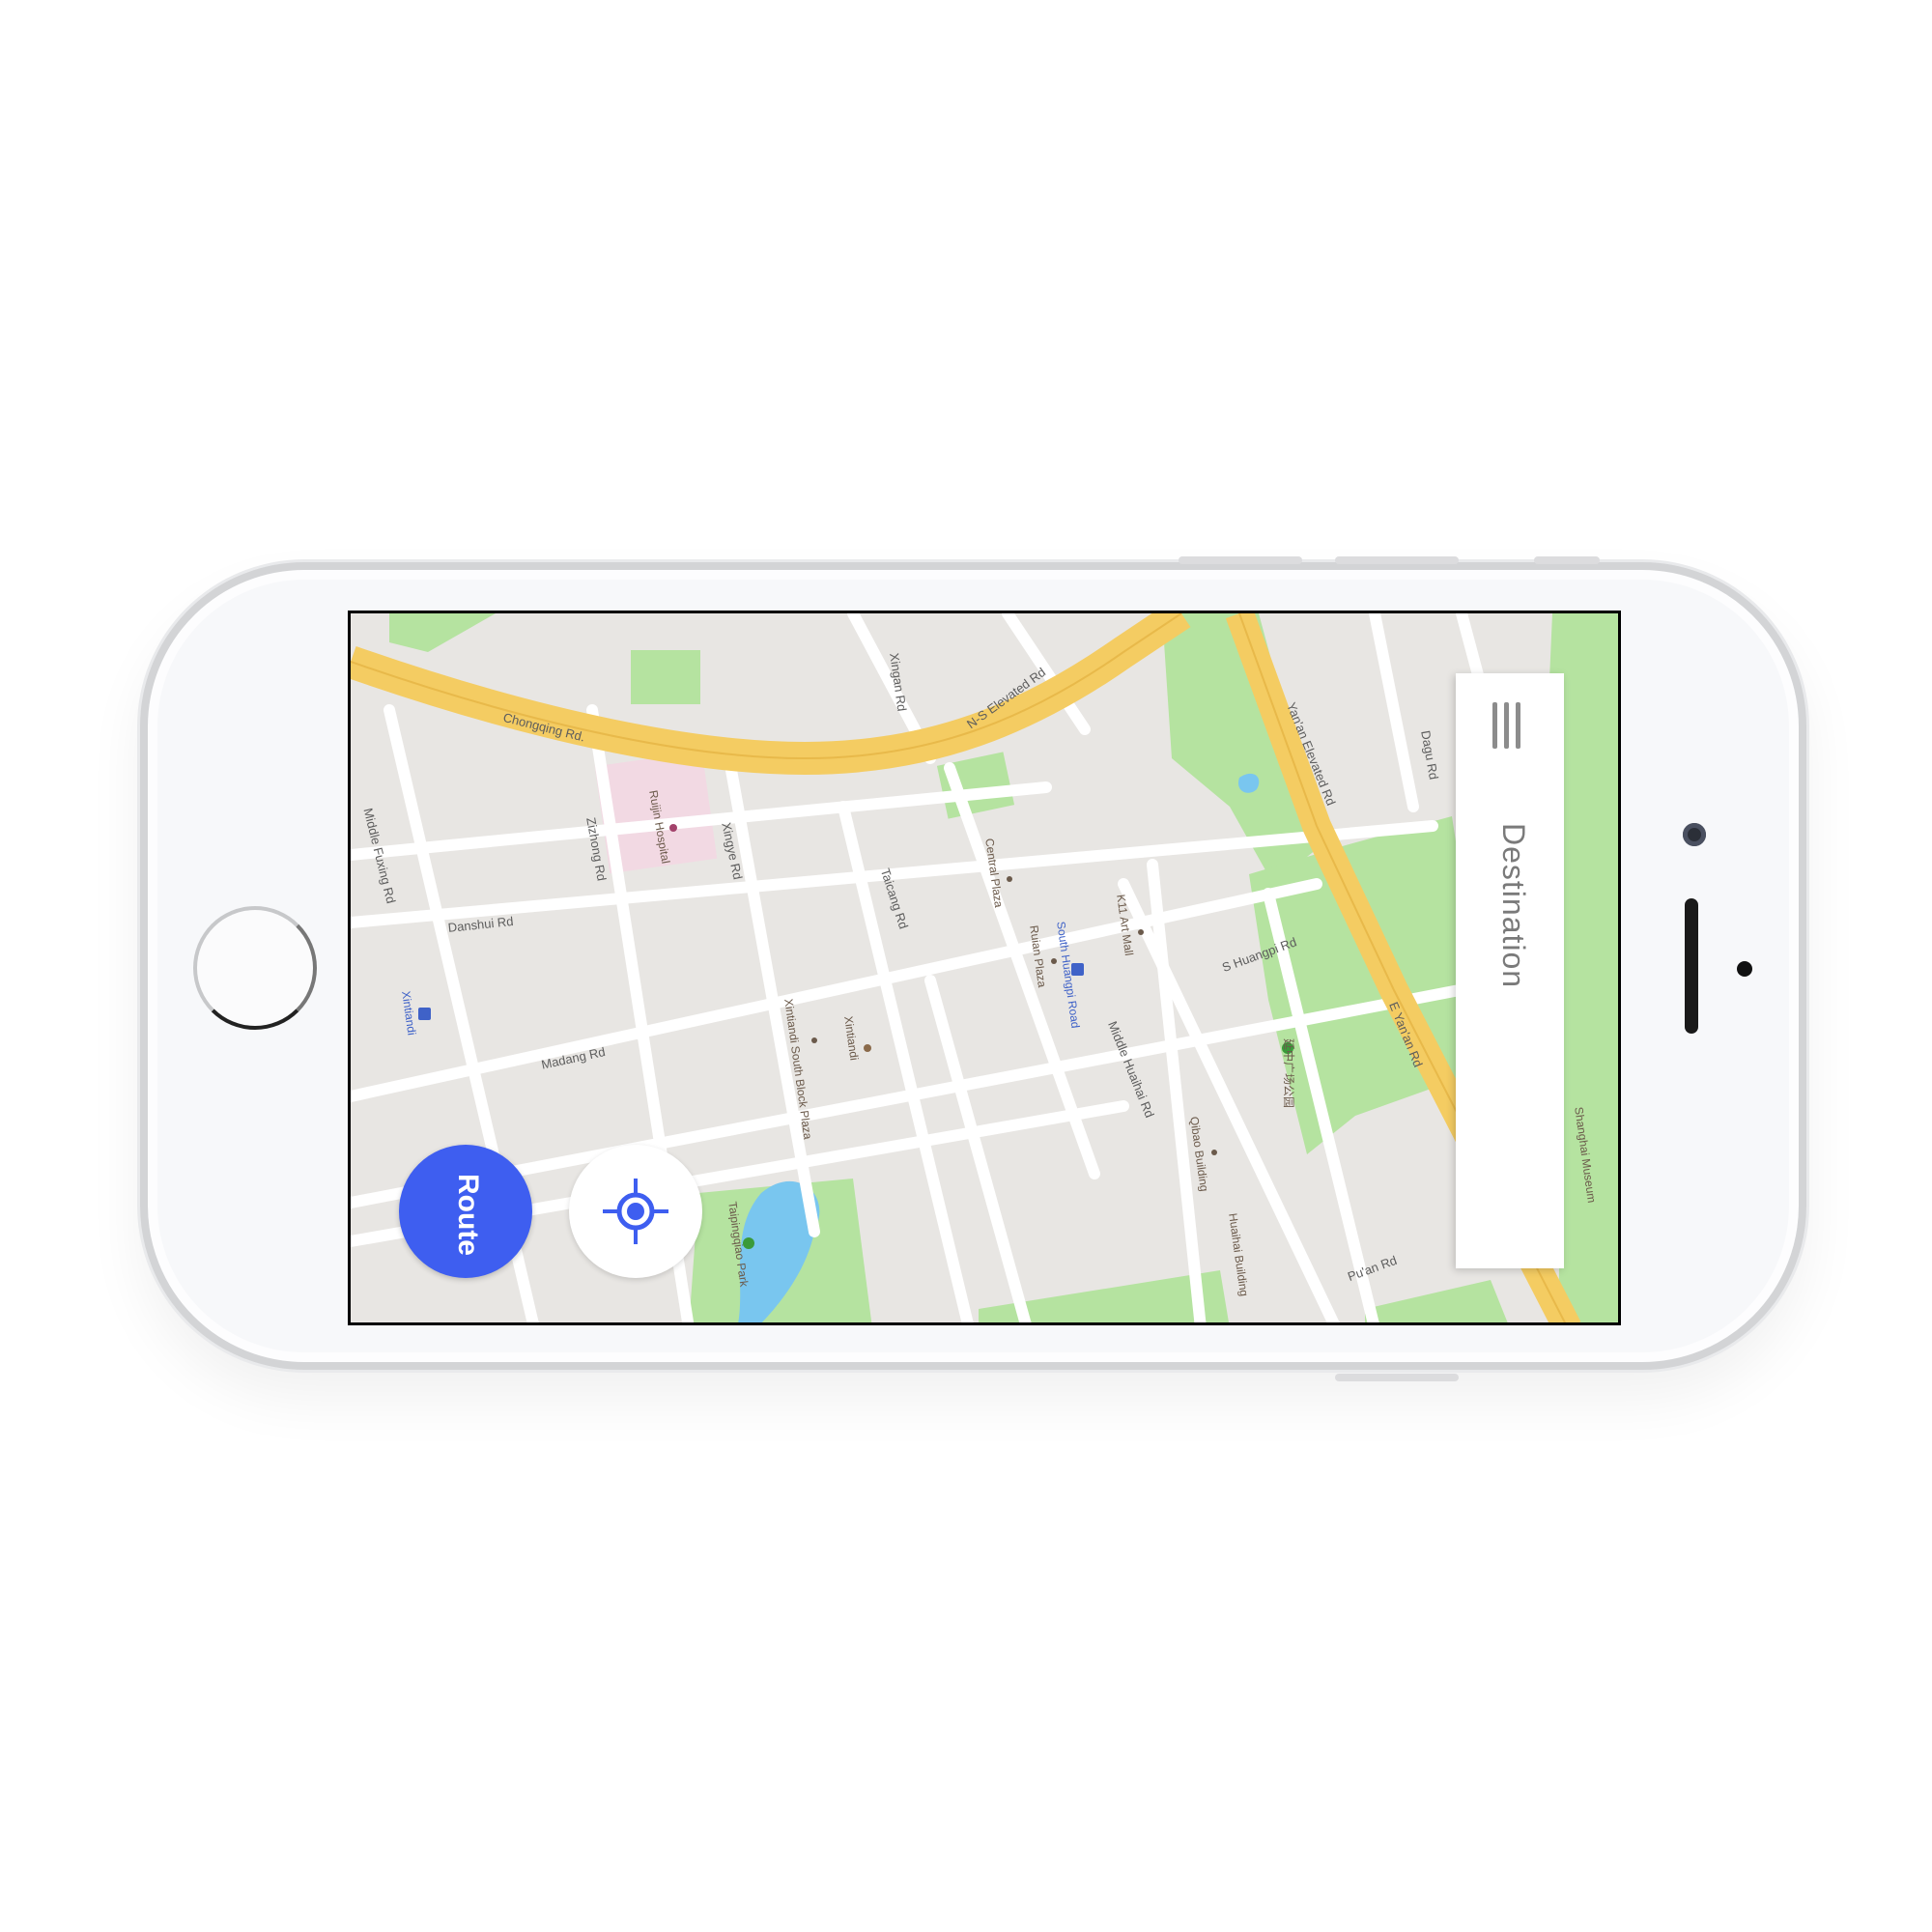 Image resolution: width=1932 pixels, height=1932 pixels. I want to click on mute-switch, so click(1567, 560).